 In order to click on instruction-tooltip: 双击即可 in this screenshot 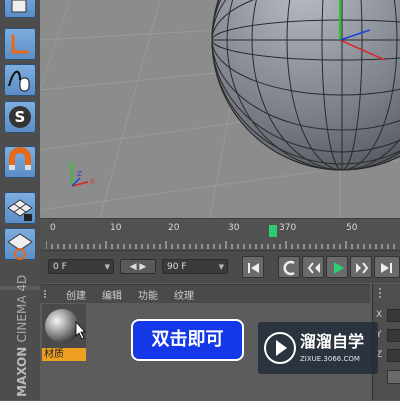, I will do `click(187, 340)`.